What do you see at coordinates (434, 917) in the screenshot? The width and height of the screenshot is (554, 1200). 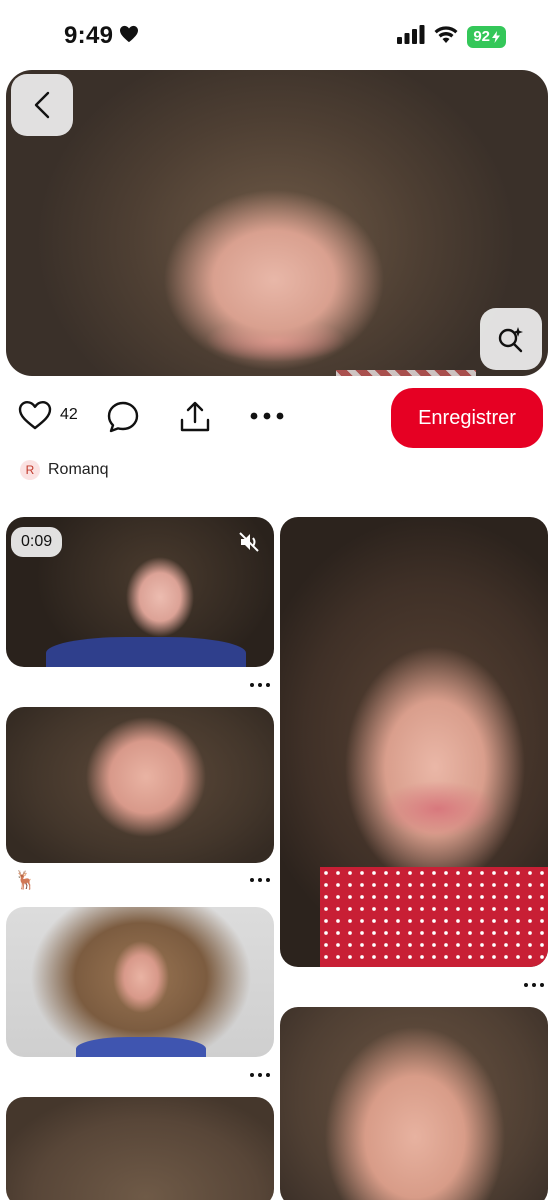 I see `top-detail` at bounding box center [434, 917].